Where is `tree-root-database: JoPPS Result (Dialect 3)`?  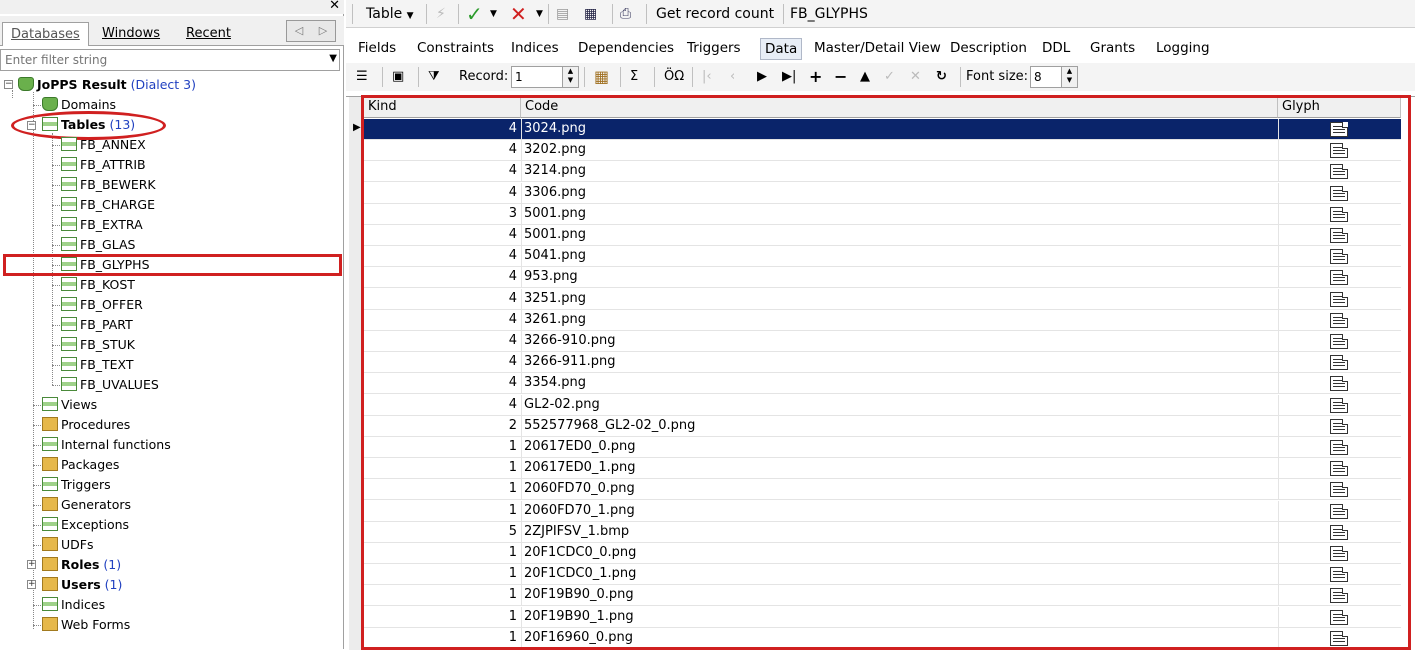 tree-root-database: JoPPS Result (Dialect 3) is located at coordinates (107, 85).